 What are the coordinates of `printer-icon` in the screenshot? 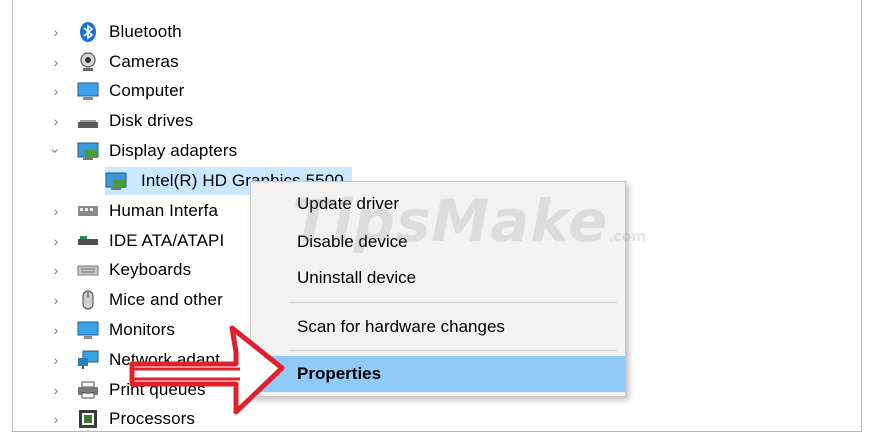 It's located at (88, 390).